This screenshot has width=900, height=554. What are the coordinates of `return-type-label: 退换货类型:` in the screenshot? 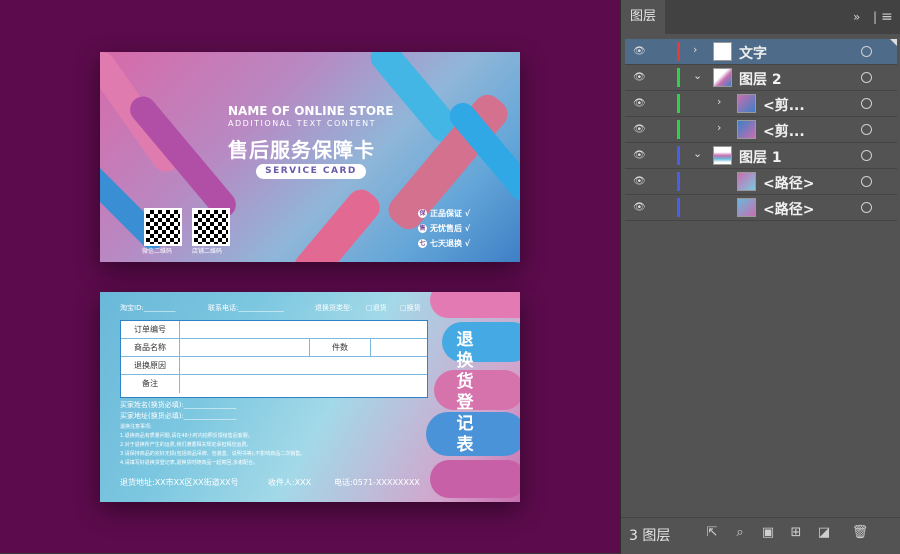 It's located at (334, 308).